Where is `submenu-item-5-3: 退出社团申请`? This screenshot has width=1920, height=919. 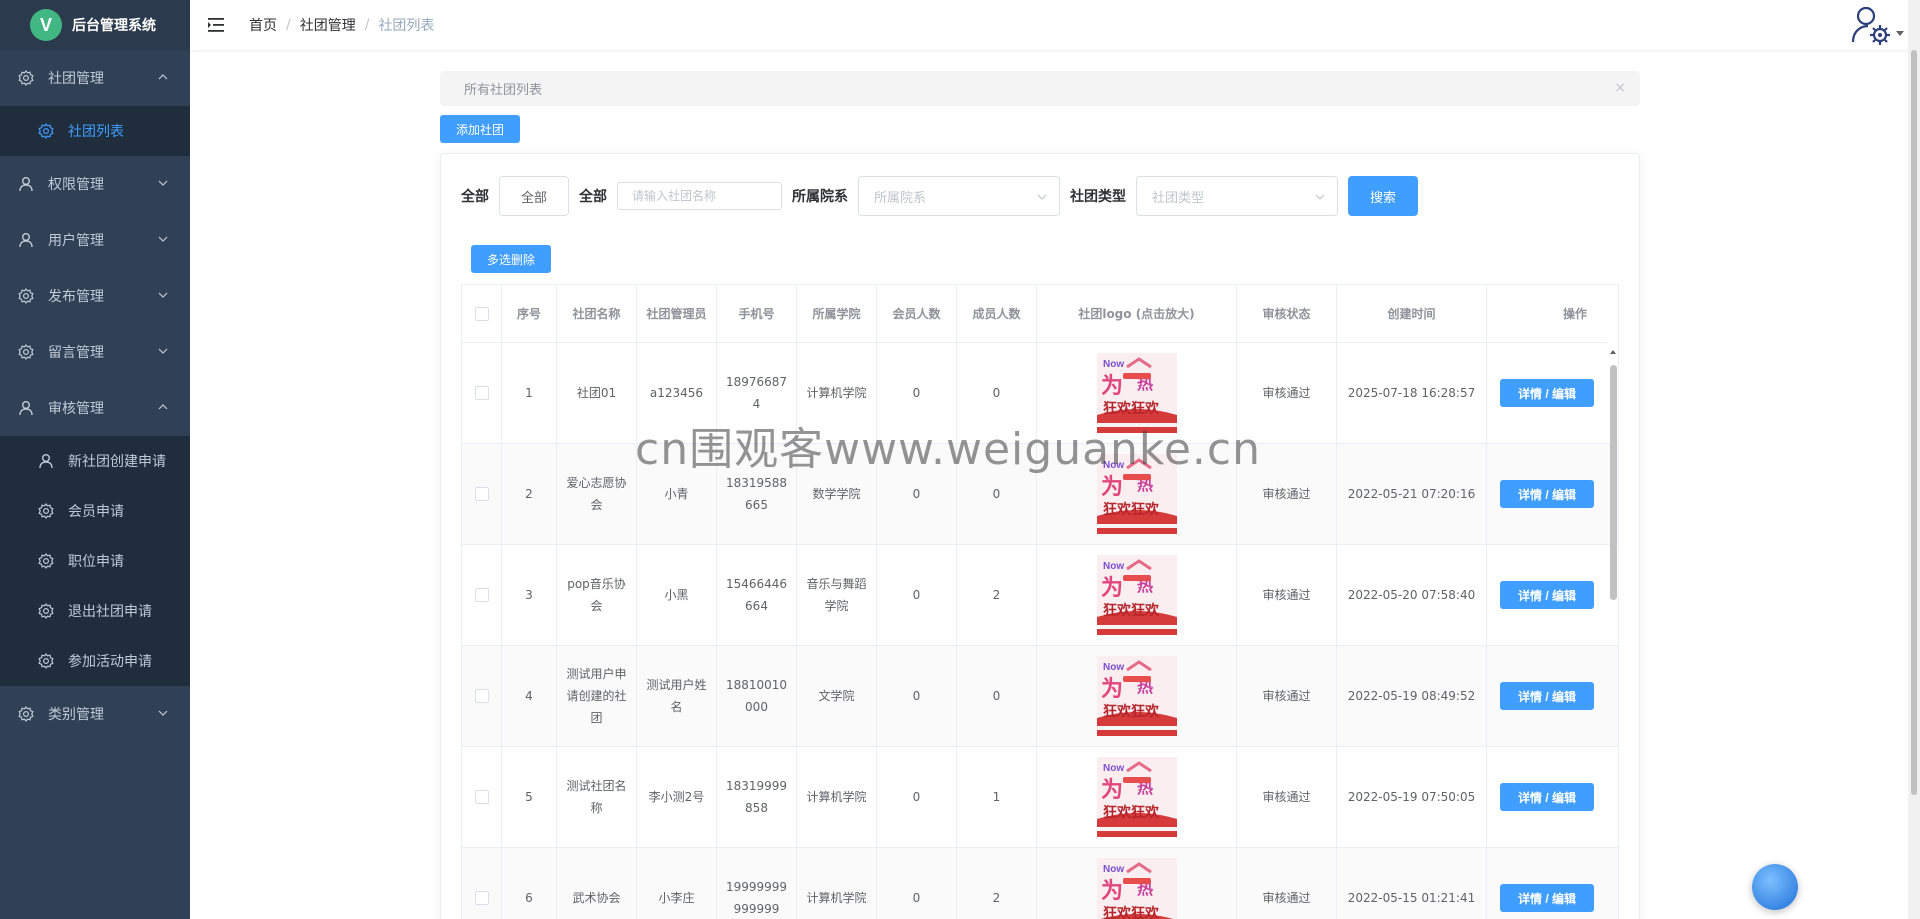 submenu-item-5-3: 退出社团申请 is located at coordinates (95, 611).